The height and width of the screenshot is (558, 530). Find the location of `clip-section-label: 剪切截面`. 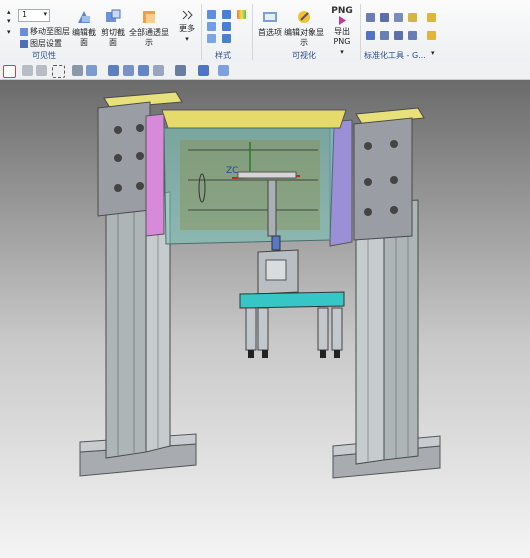

clip-section-label: 剪切截面 is located at coordinates (113, 37).